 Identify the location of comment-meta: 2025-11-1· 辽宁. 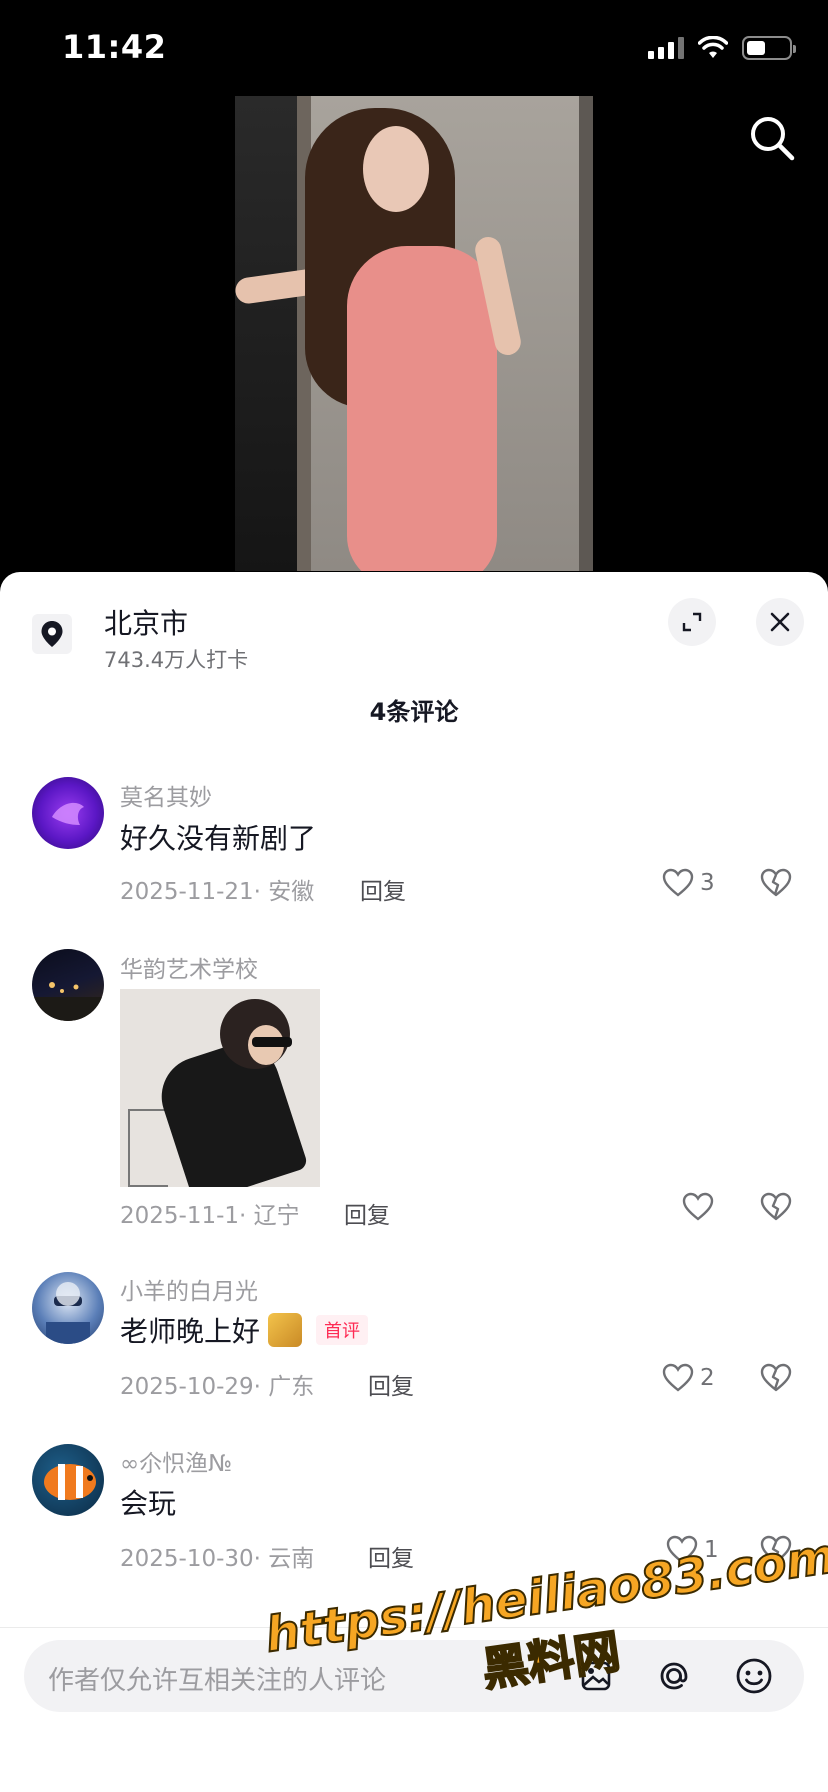
(210, 1216).